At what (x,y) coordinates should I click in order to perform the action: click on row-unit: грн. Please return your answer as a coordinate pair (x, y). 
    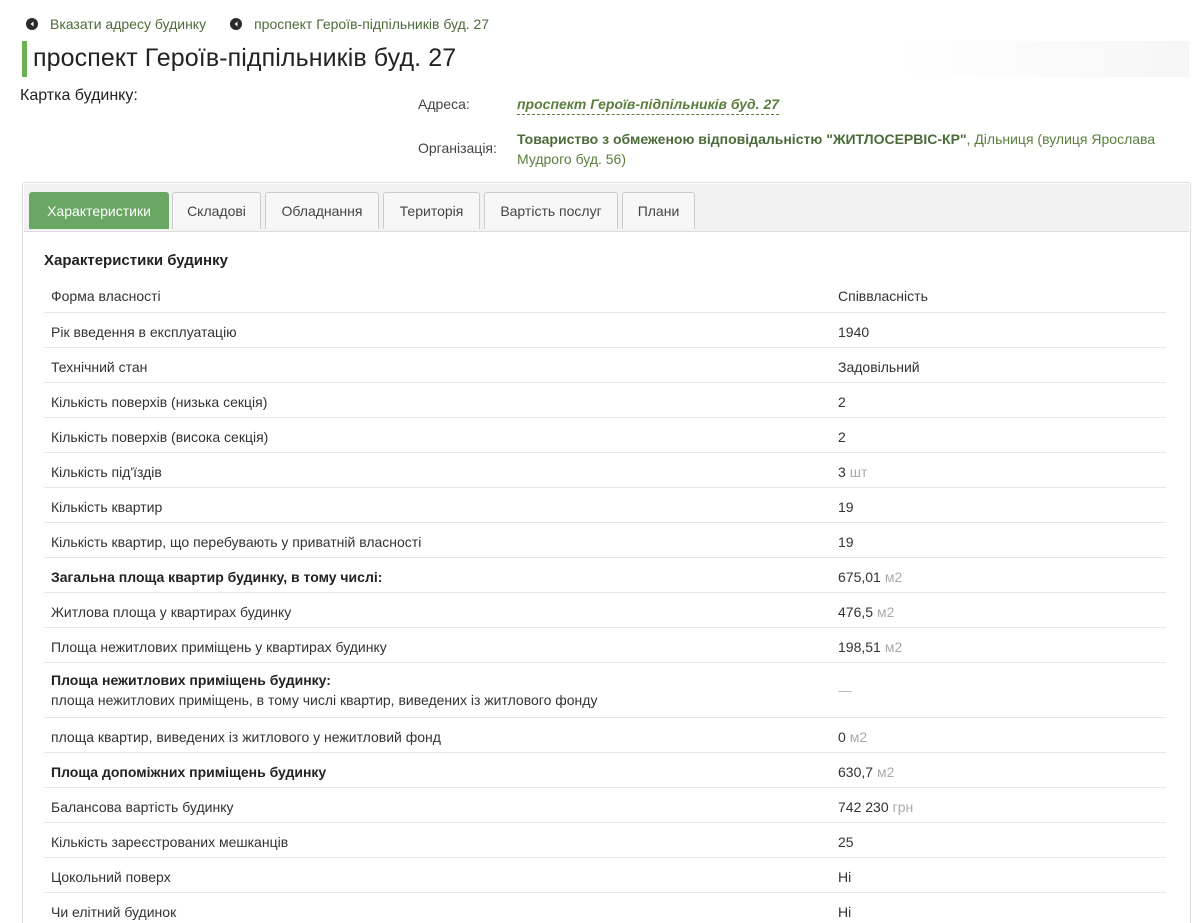
    Looking at the image, I should click on (903, 807).